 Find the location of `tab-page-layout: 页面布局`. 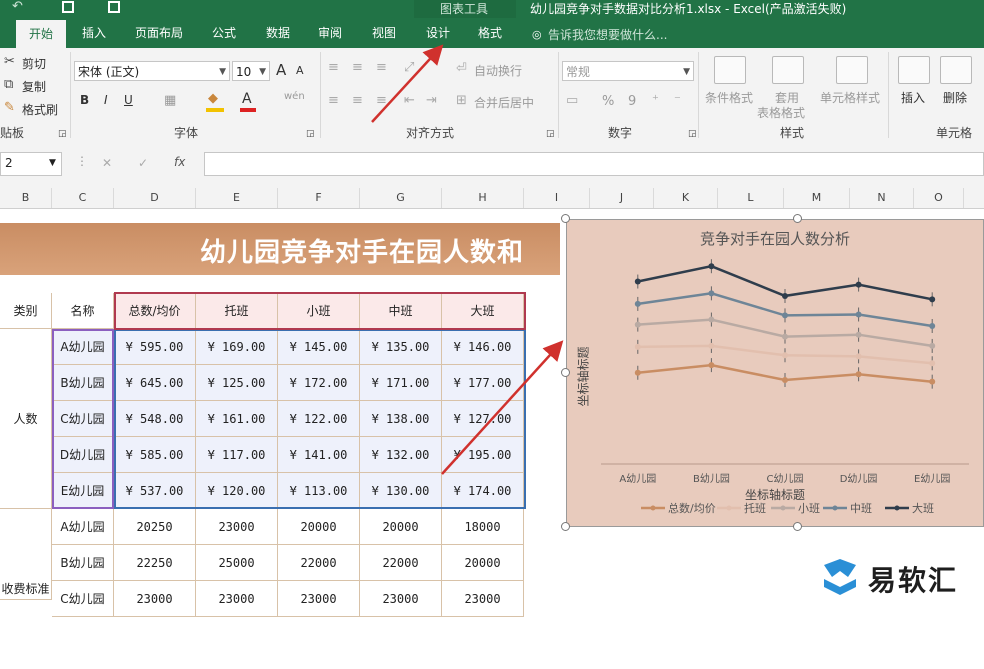

tab-page-layout: 页面布局 is located at coordinates (159, 33).